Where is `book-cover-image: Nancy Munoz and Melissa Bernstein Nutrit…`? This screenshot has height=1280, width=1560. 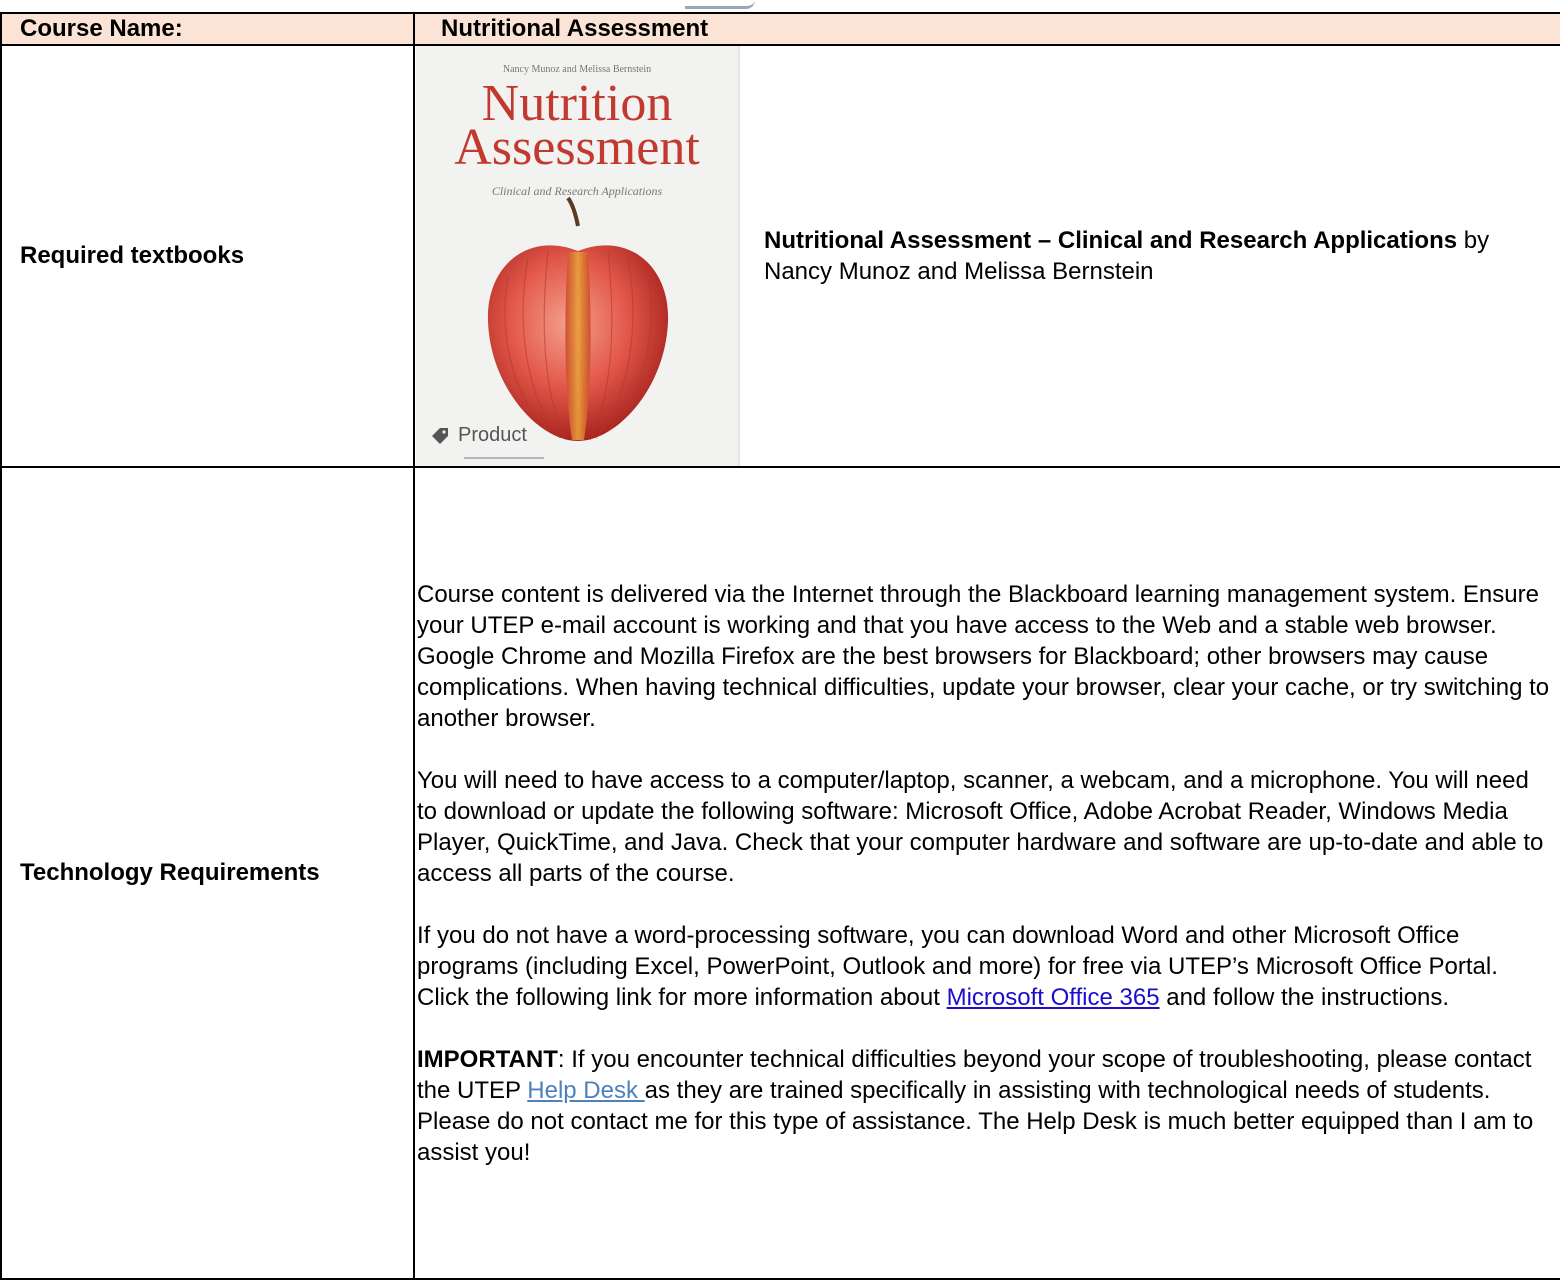
book-cover-image: Nancy Munoz and Melissa Bernstein Nutrit… is located at coordinates (578, 256).